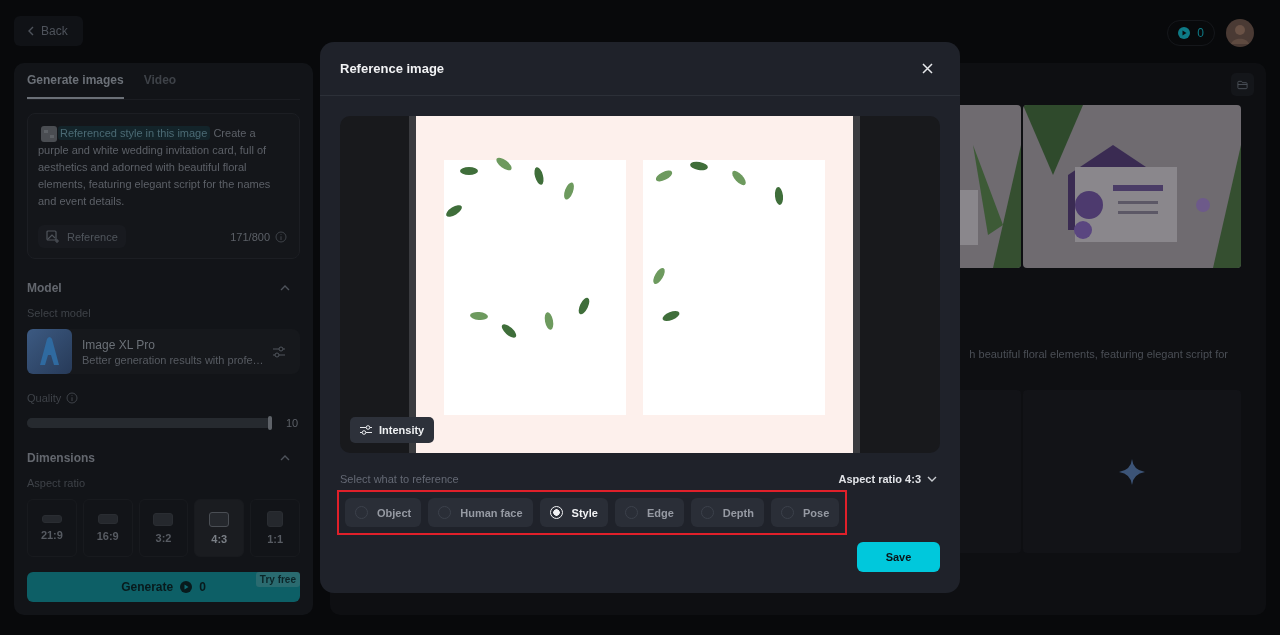 The image size is (1280, 635). Describe the element at coordinates (392, 68) in the screenshot. I see `dialog-title: Reference image` at that location.